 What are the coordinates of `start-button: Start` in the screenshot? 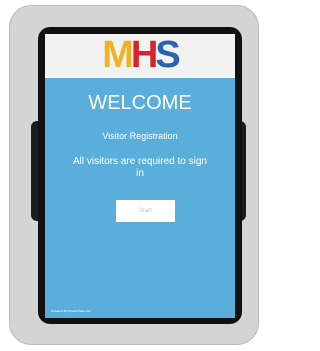 It's located at (145, 211).